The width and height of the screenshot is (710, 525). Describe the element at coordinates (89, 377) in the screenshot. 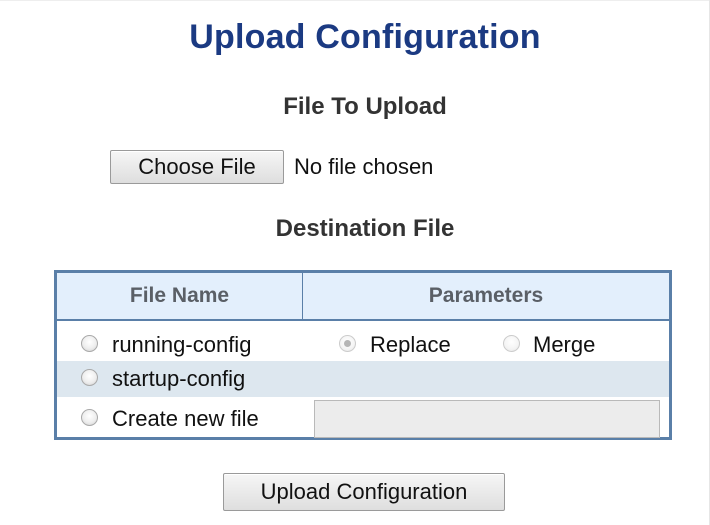

I see `startup-config-radio` at that location.